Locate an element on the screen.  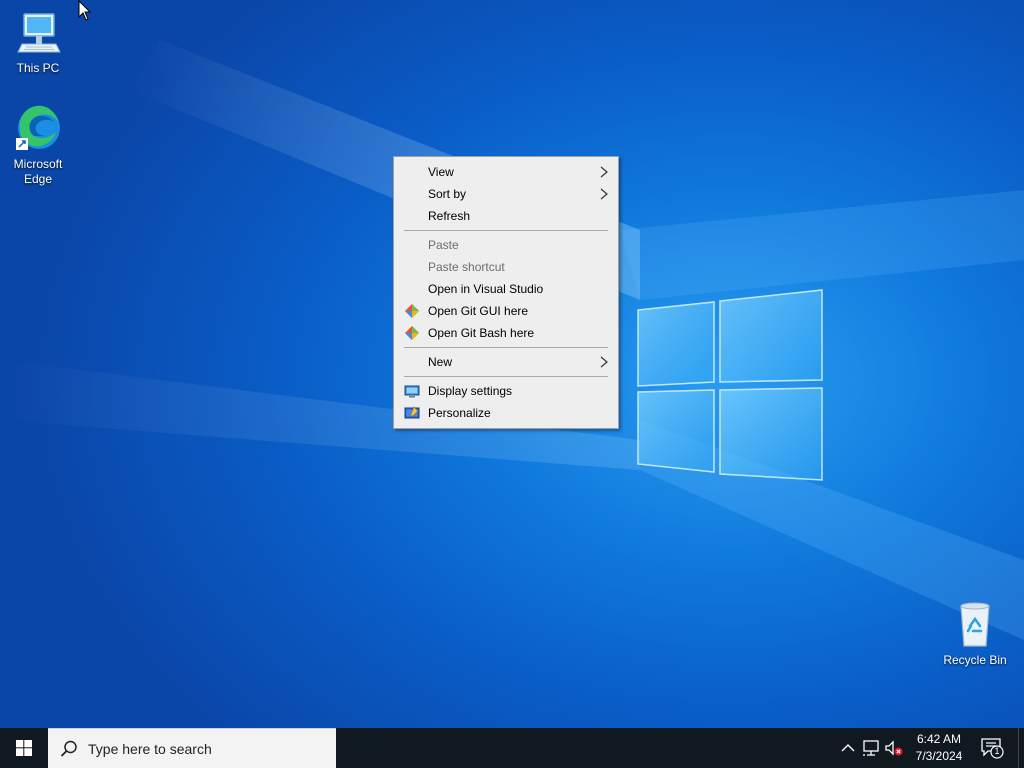
show-desktop-button is located at coordinates (1021, 748).